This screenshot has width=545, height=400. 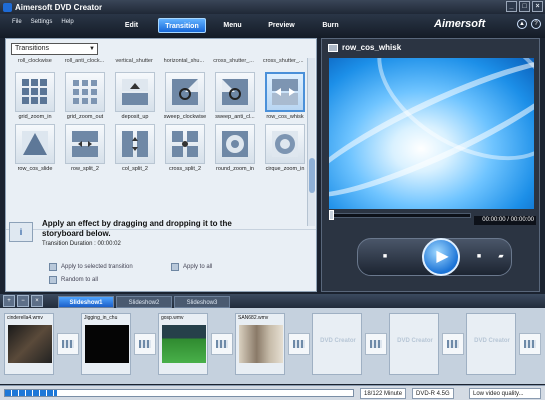 What do you see at coordinates (272, 7) in the screenshot?
I see `title-bar: Aimersoft DVD Creator _ □ ×` at bounding box center [272, 7].